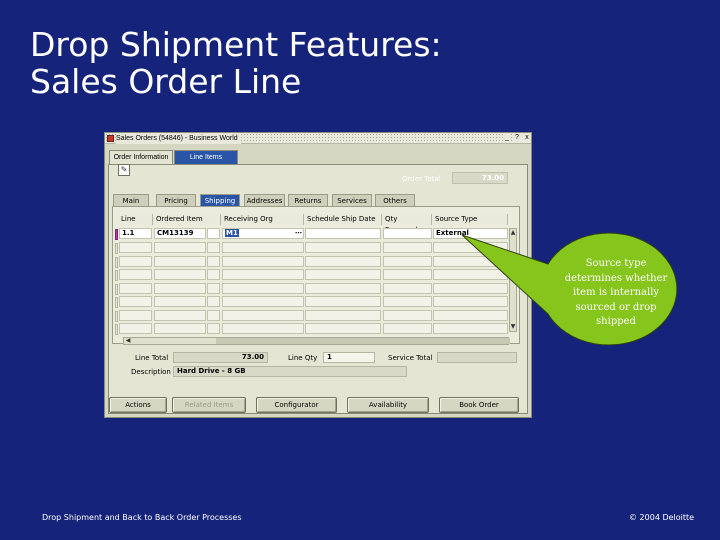 The image size is (720, 540). Describe the element at coordinates (135, 233) in the screenshot. I see `cell-line: 1.1` at that location.